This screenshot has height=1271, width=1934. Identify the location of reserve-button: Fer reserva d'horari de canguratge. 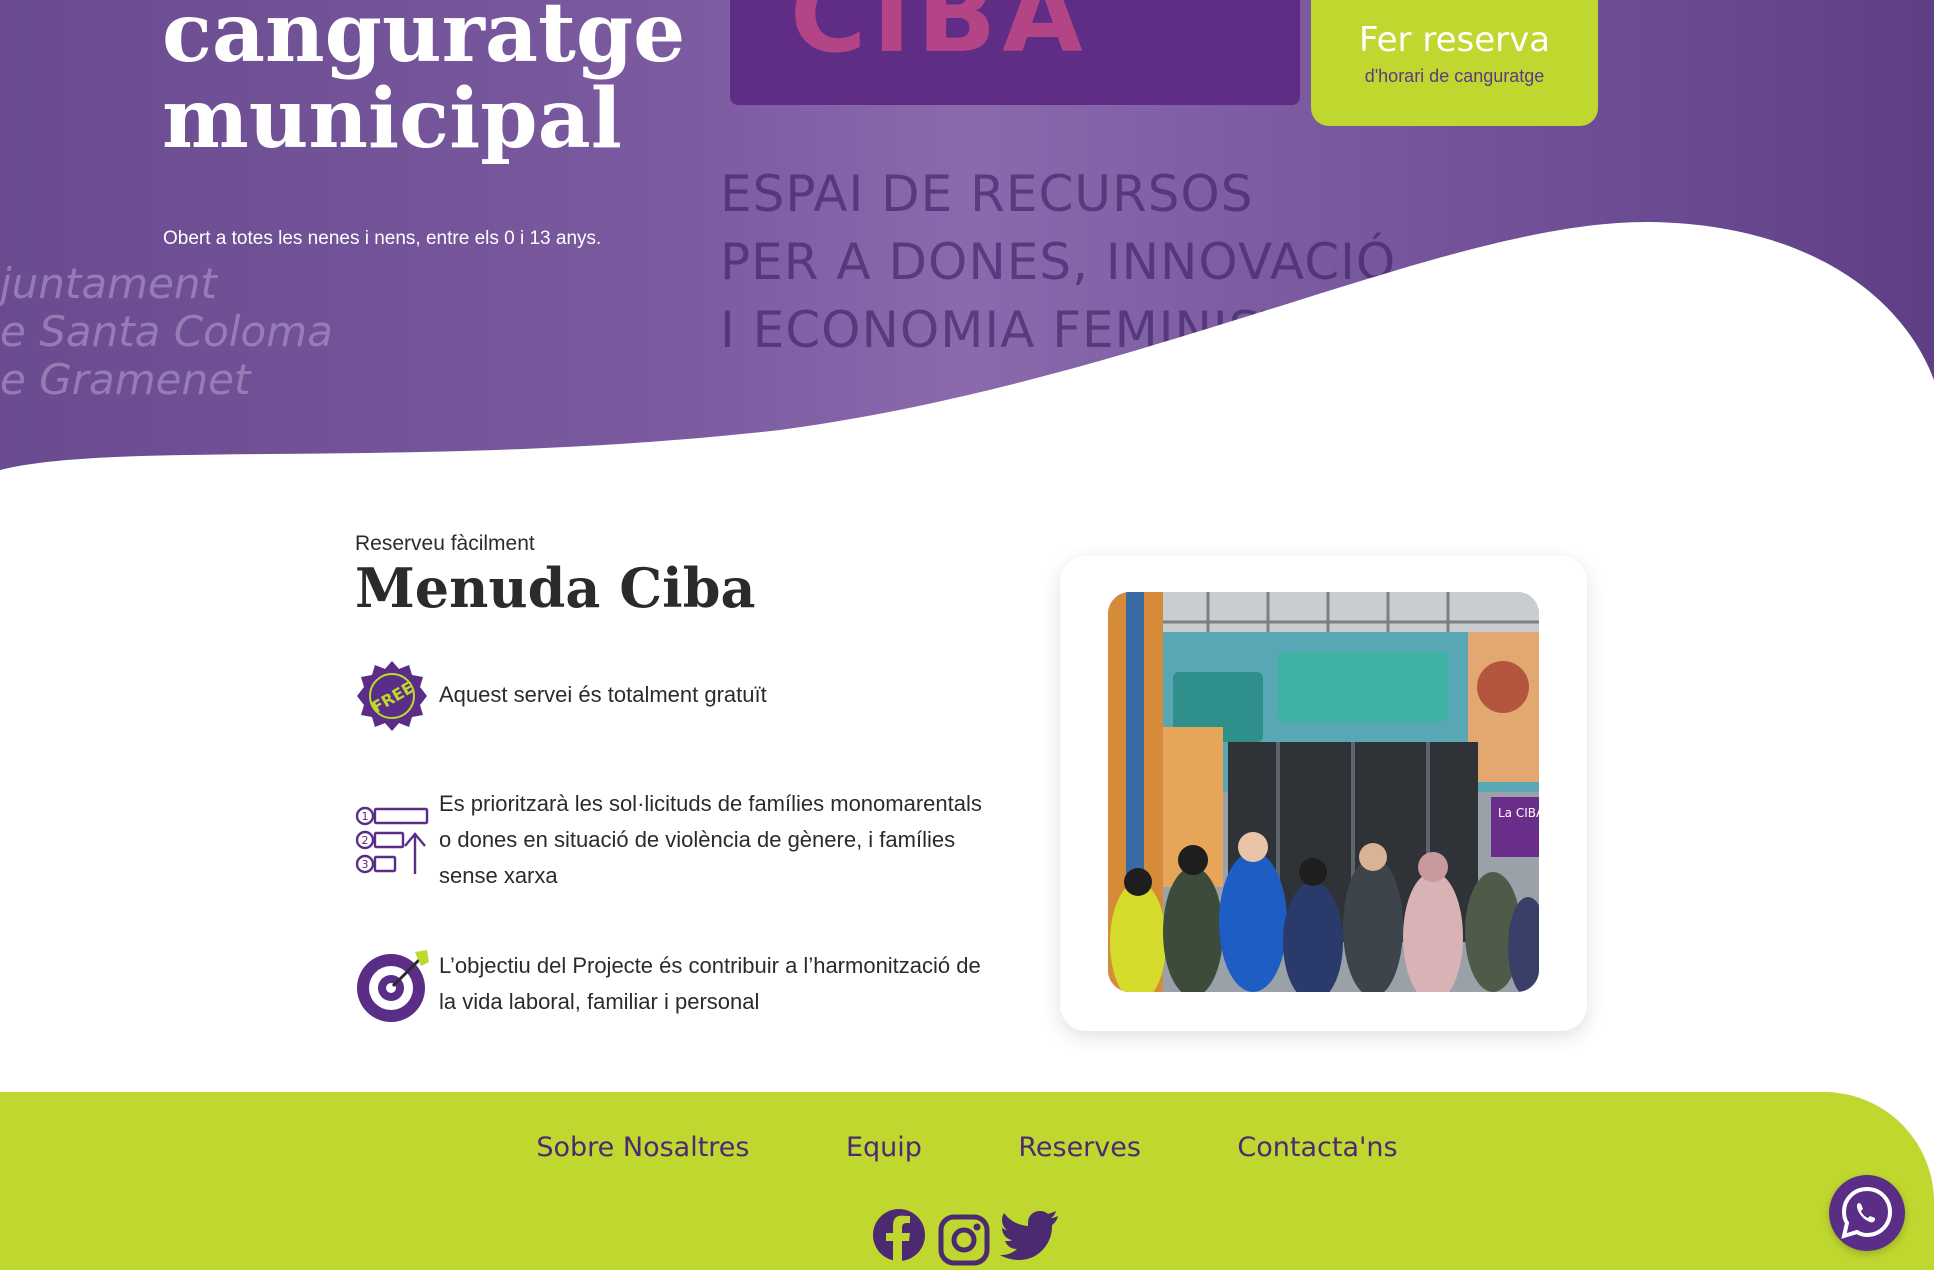
(1454, 63).